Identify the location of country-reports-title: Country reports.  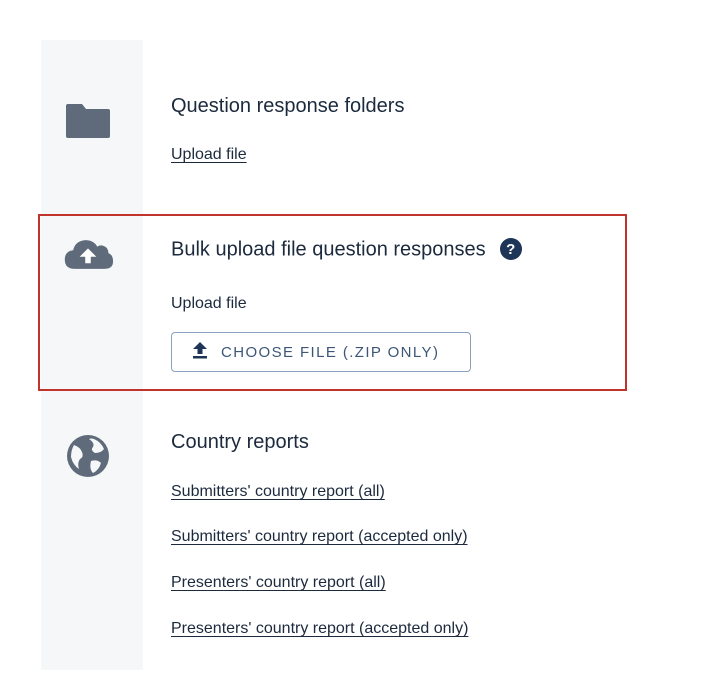
(240, 442).